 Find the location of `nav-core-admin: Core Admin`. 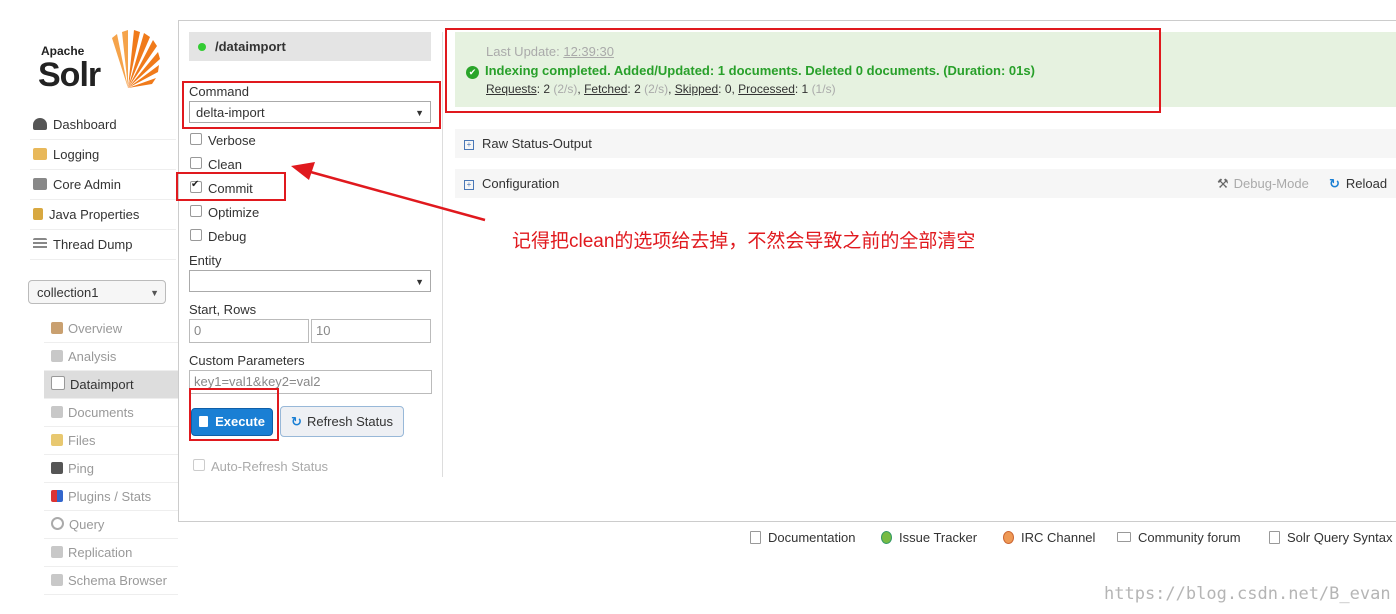

nav-core-admin: Core Admin is located at coordinates (103, 185).